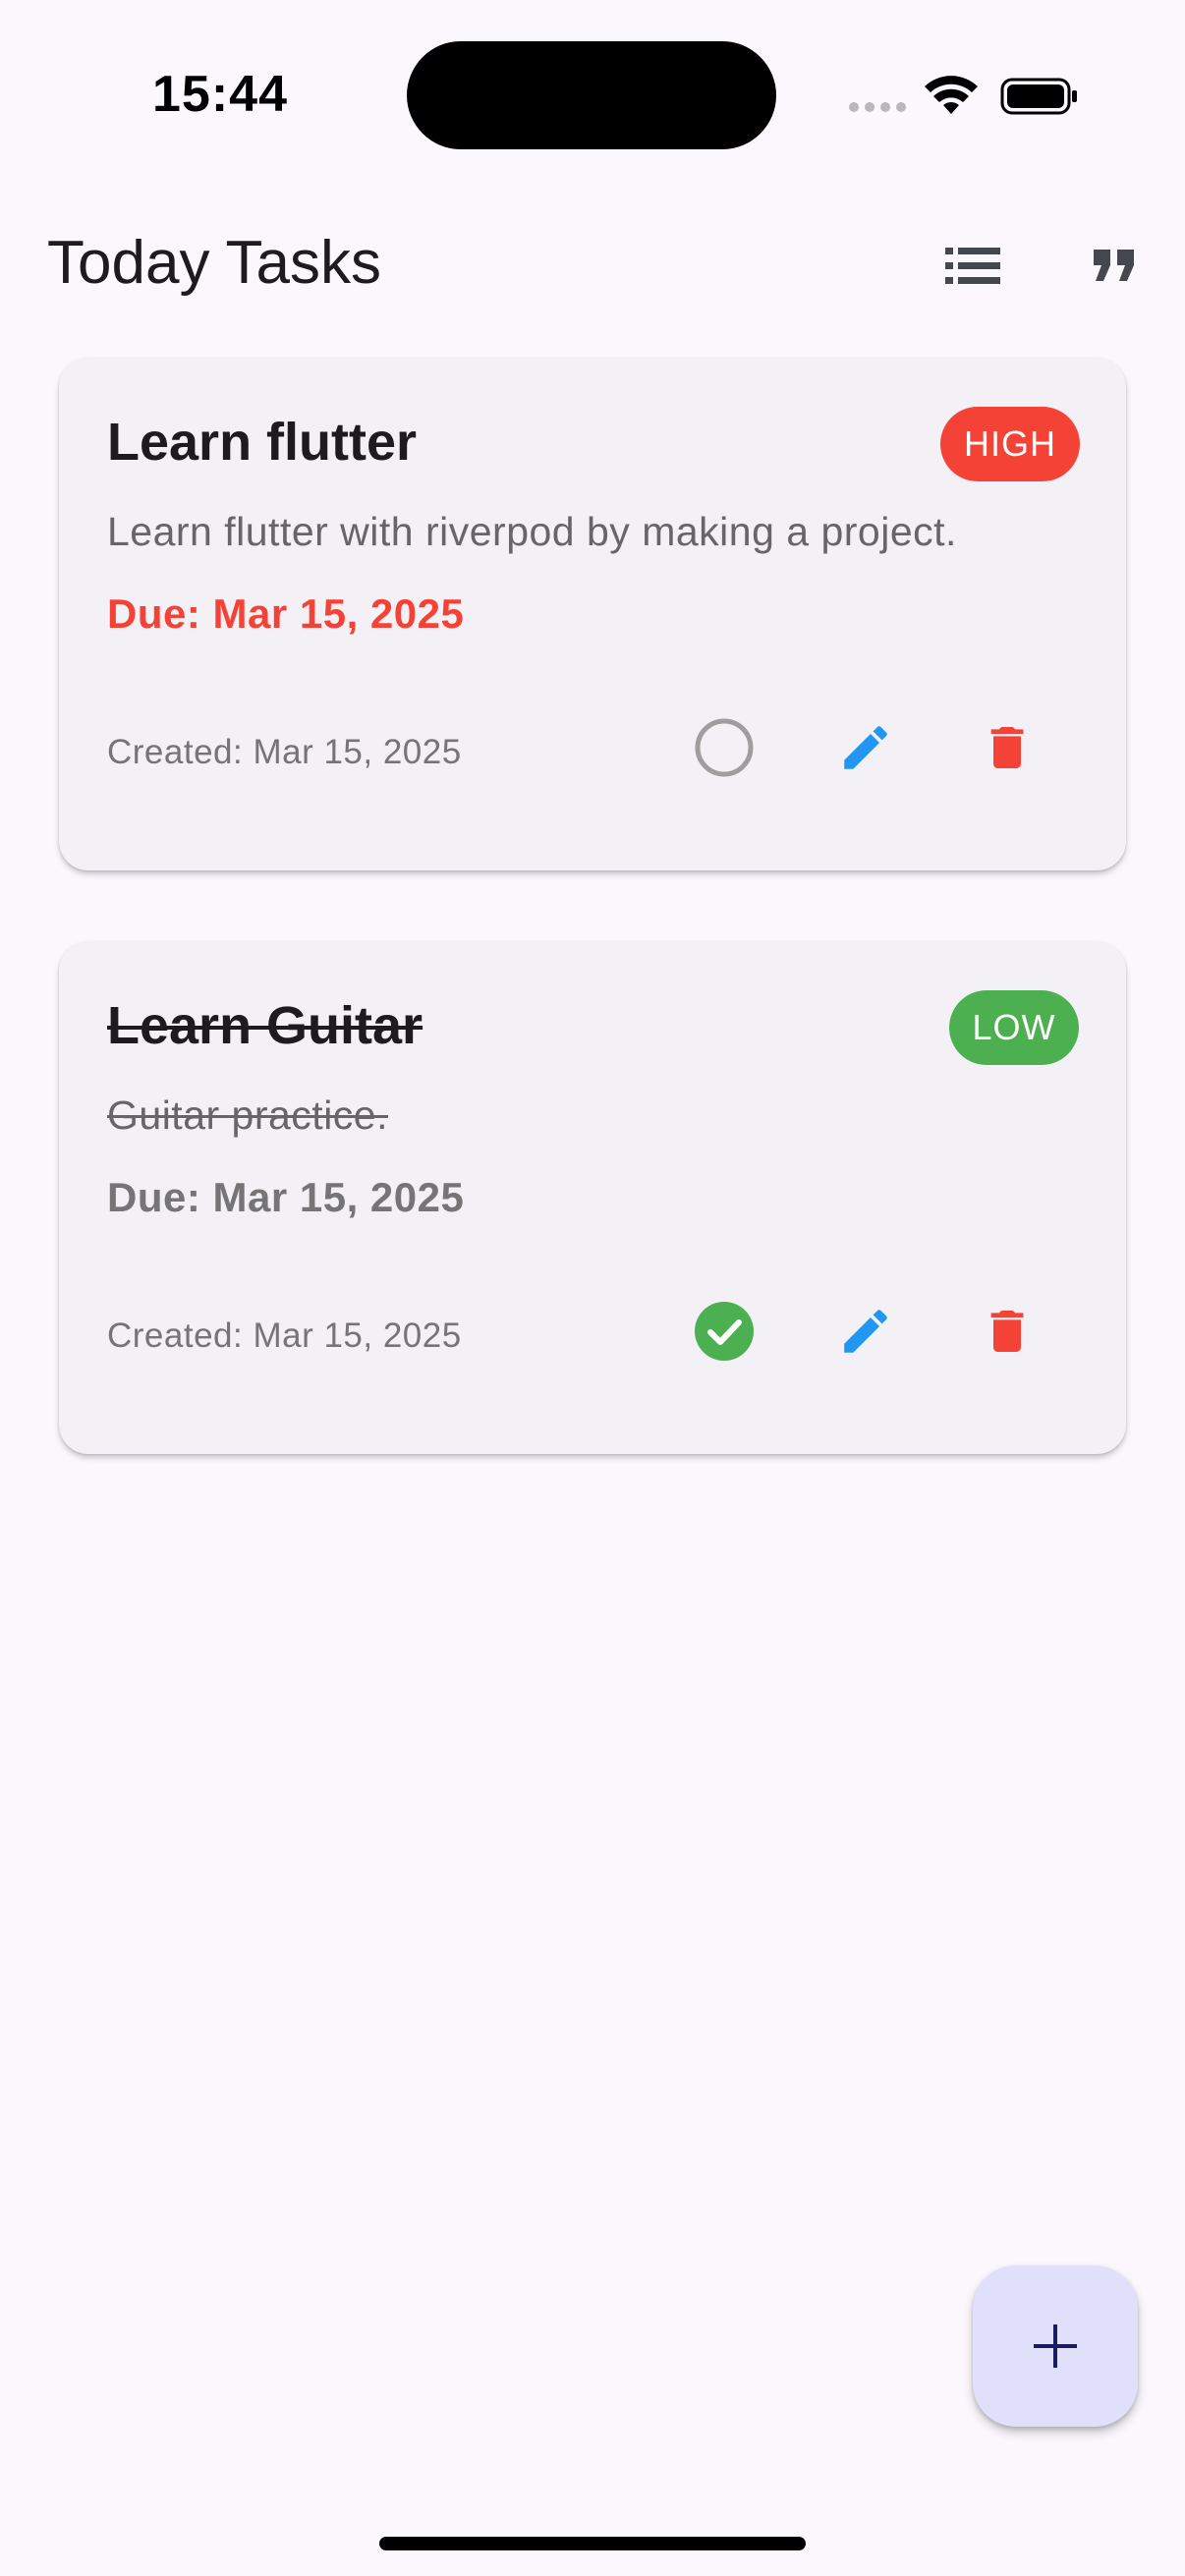 Image resolution: width=1185 pixels, height=2576 pixels. I want to click on page-title: Today Tasks, so click(215, 263).